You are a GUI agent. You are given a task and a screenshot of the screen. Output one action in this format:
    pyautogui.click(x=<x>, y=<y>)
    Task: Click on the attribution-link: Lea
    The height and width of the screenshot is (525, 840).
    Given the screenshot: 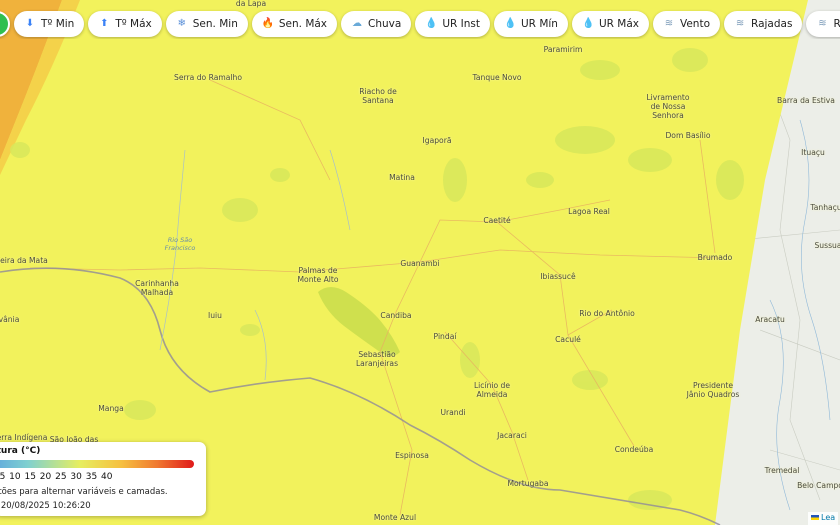 What is the action you would take?
    pyautogui.click(x=828, y=517)
    